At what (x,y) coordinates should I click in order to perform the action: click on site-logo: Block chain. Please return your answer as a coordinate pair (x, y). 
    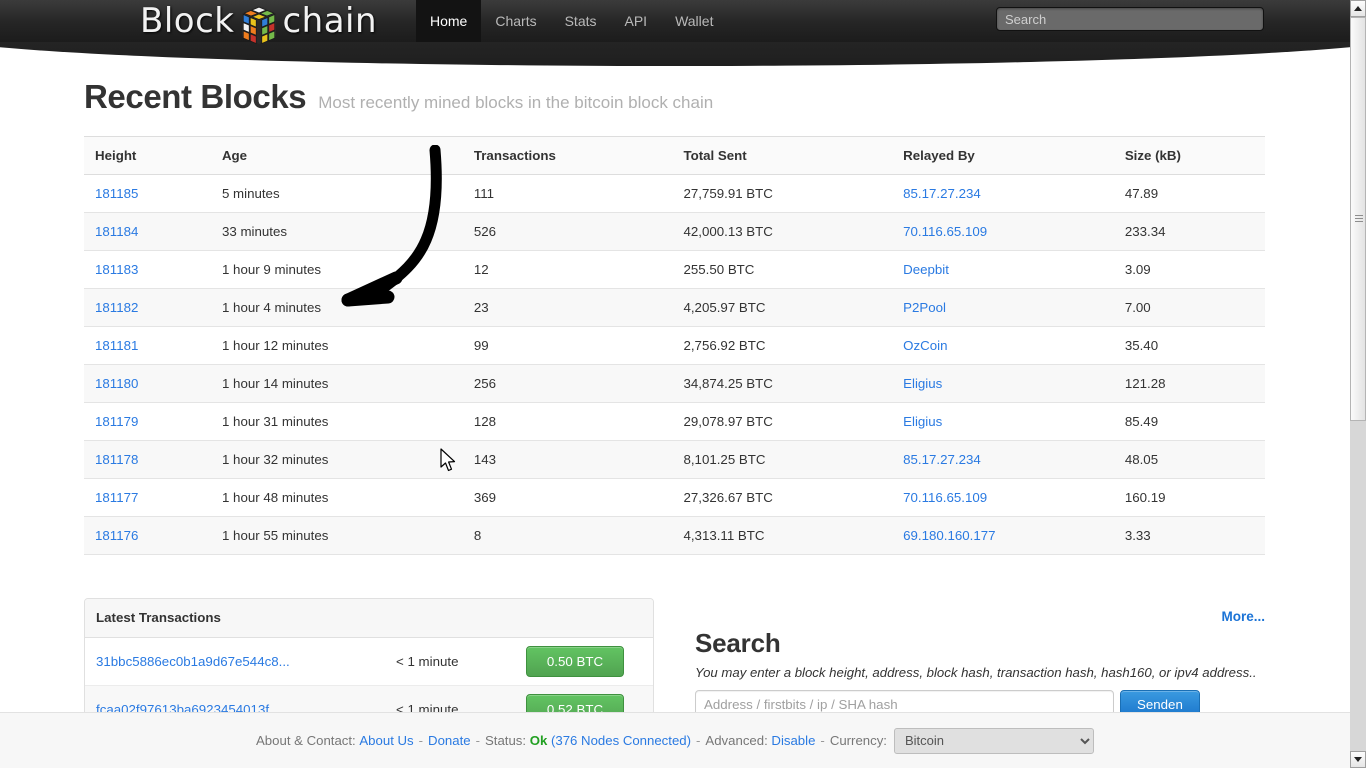
    Looking at the image, I should click on (258, 23).